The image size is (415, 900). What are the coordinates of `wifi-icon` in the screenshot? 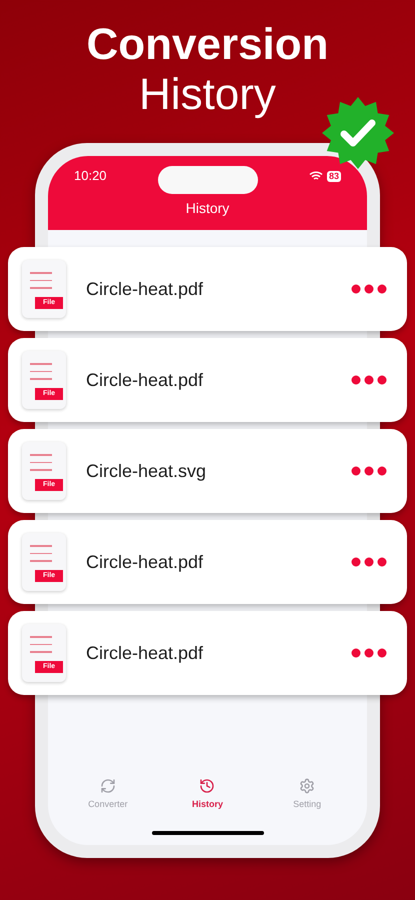 It's located at (315, 176).